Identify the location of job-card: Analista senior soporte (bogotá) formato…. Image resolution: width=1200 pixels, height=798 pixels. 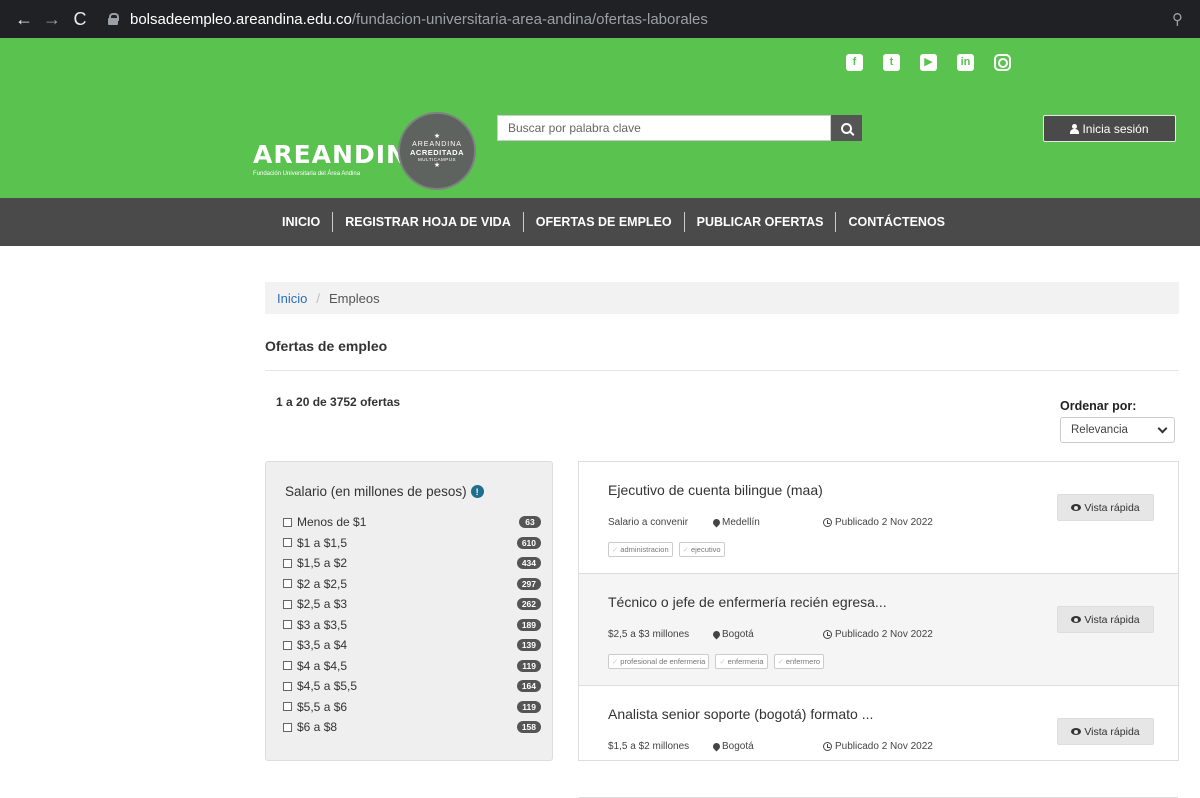
(878, 742).